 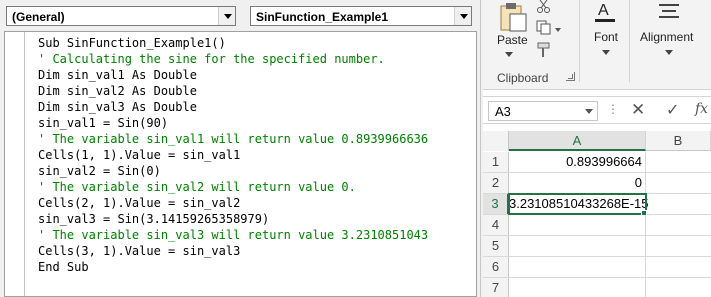 I want to click on column-header-b: B, so click(x=678, y=141).